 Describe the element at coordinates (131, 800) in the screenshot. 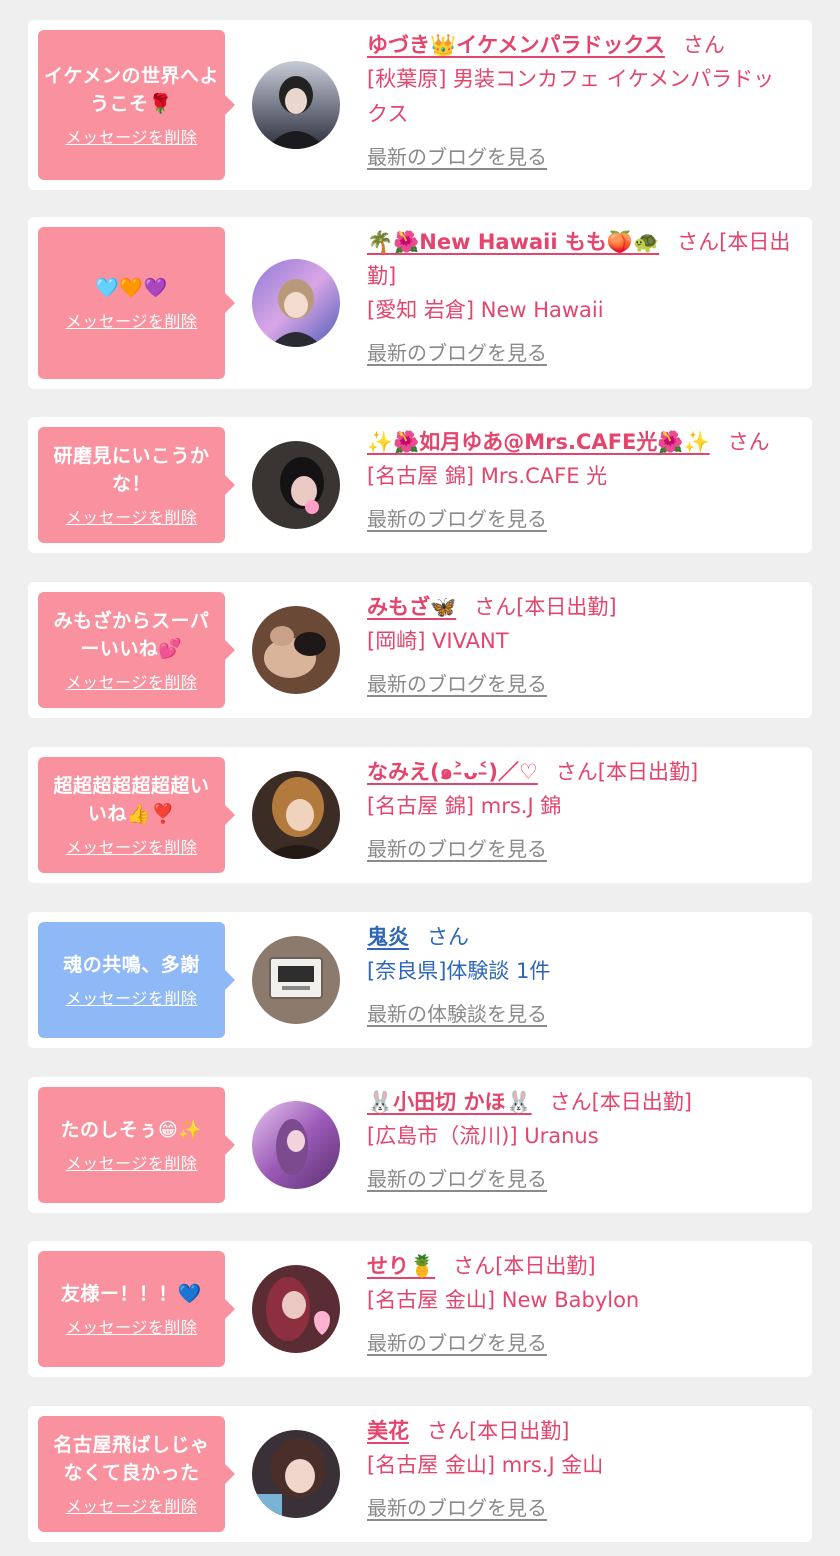

I see `message-text: 超超超超超超超いいね👍❣️` at that location.